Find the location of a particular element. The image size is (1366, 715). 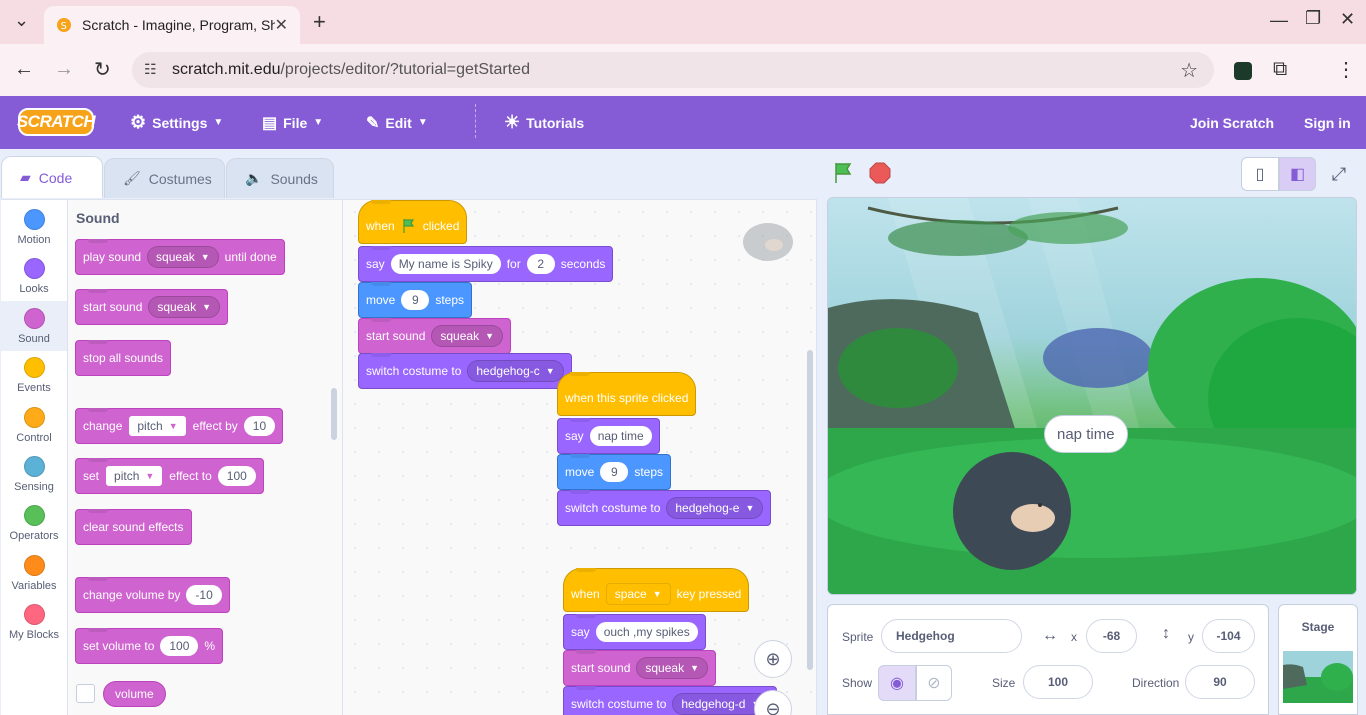

text-input: nap time is located at coordinates (620, 436).